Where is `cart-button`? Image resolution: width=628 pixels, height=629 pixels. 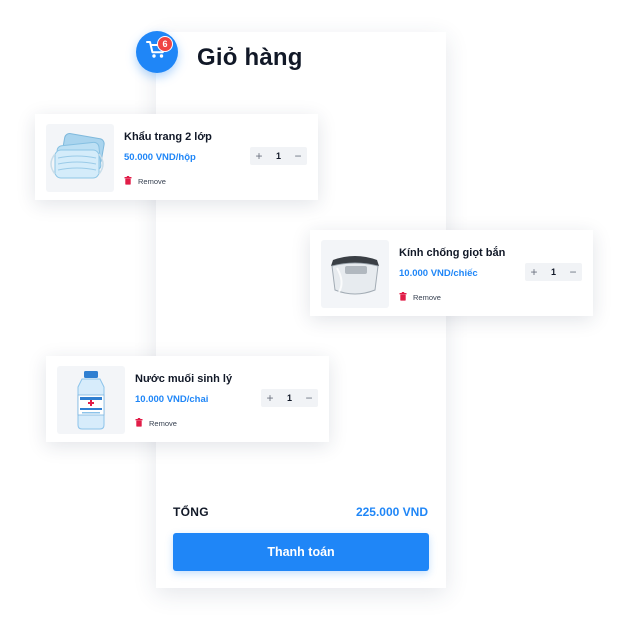 cart-button is located at coordinates (157, 52).